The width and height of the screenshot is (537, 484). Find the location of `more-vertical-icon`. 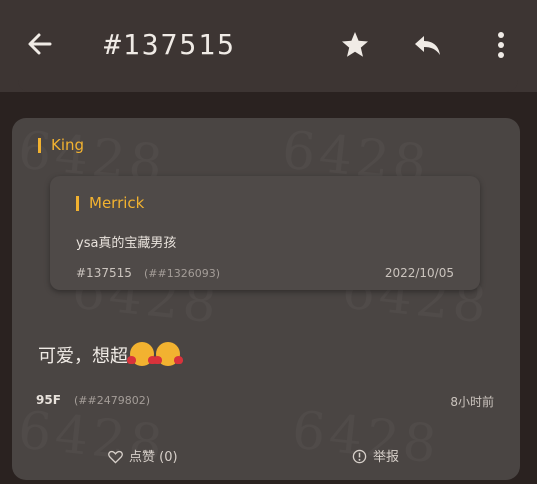

more-vertical-icon is located at coordinates (501, 45).